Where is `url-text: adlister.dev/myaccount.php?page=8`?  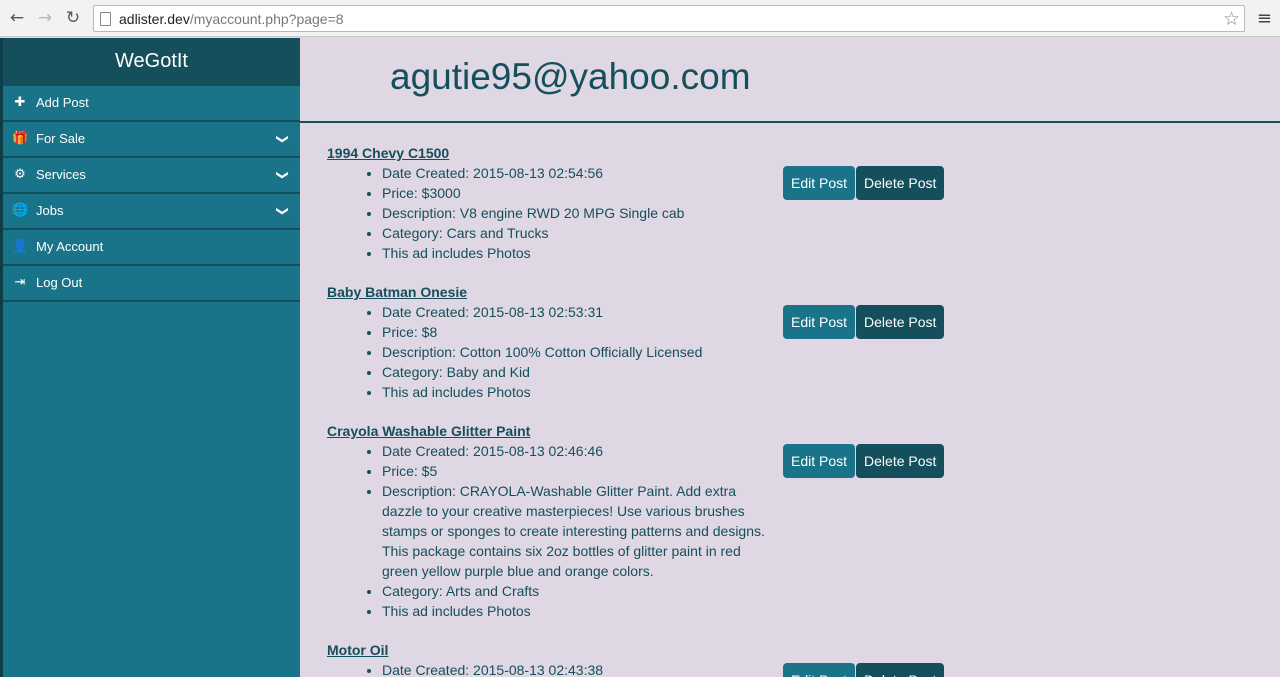
url-text: adlister.dev/myaccount.php?page=8 is located at coordinates (231, 19).